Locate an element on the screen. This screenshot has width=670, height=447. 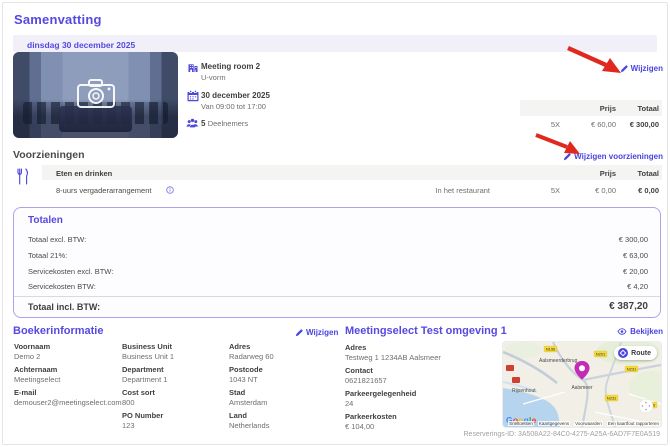
edit-booker-link: Wijzigen is located at coordinates (316, 332).